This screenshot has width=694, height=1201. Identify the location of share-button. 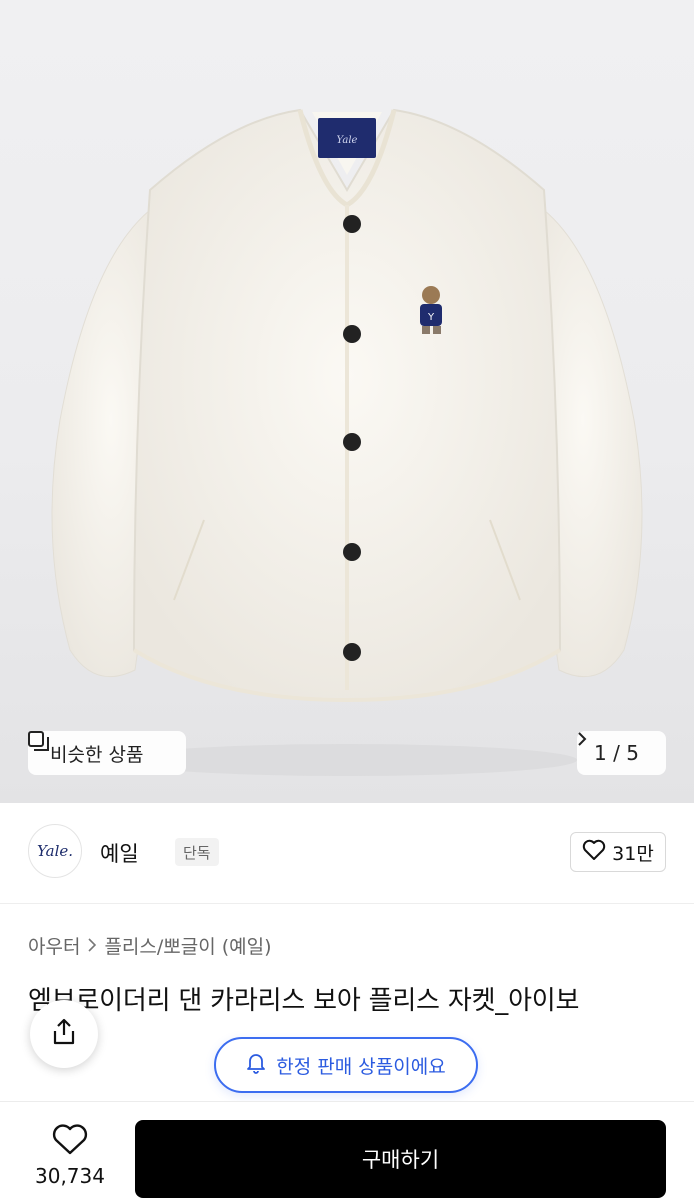
(64, 1034).